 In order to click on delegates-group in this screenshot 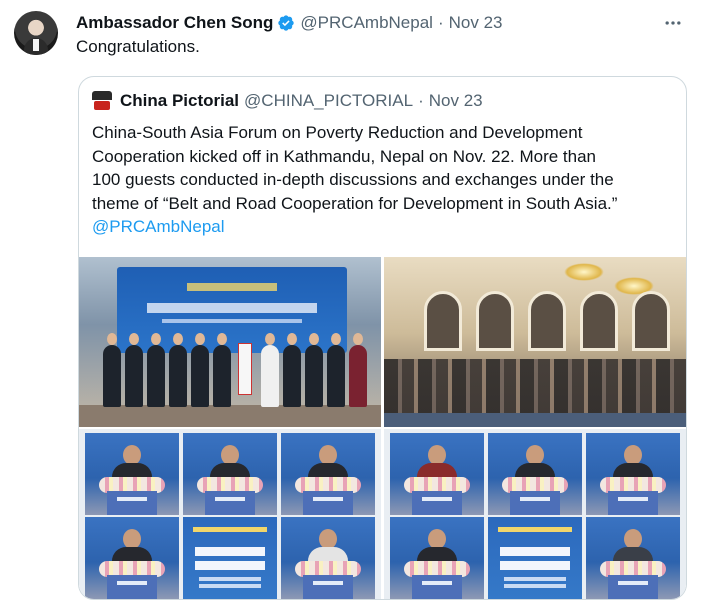, I will do `click(230, 370)`.